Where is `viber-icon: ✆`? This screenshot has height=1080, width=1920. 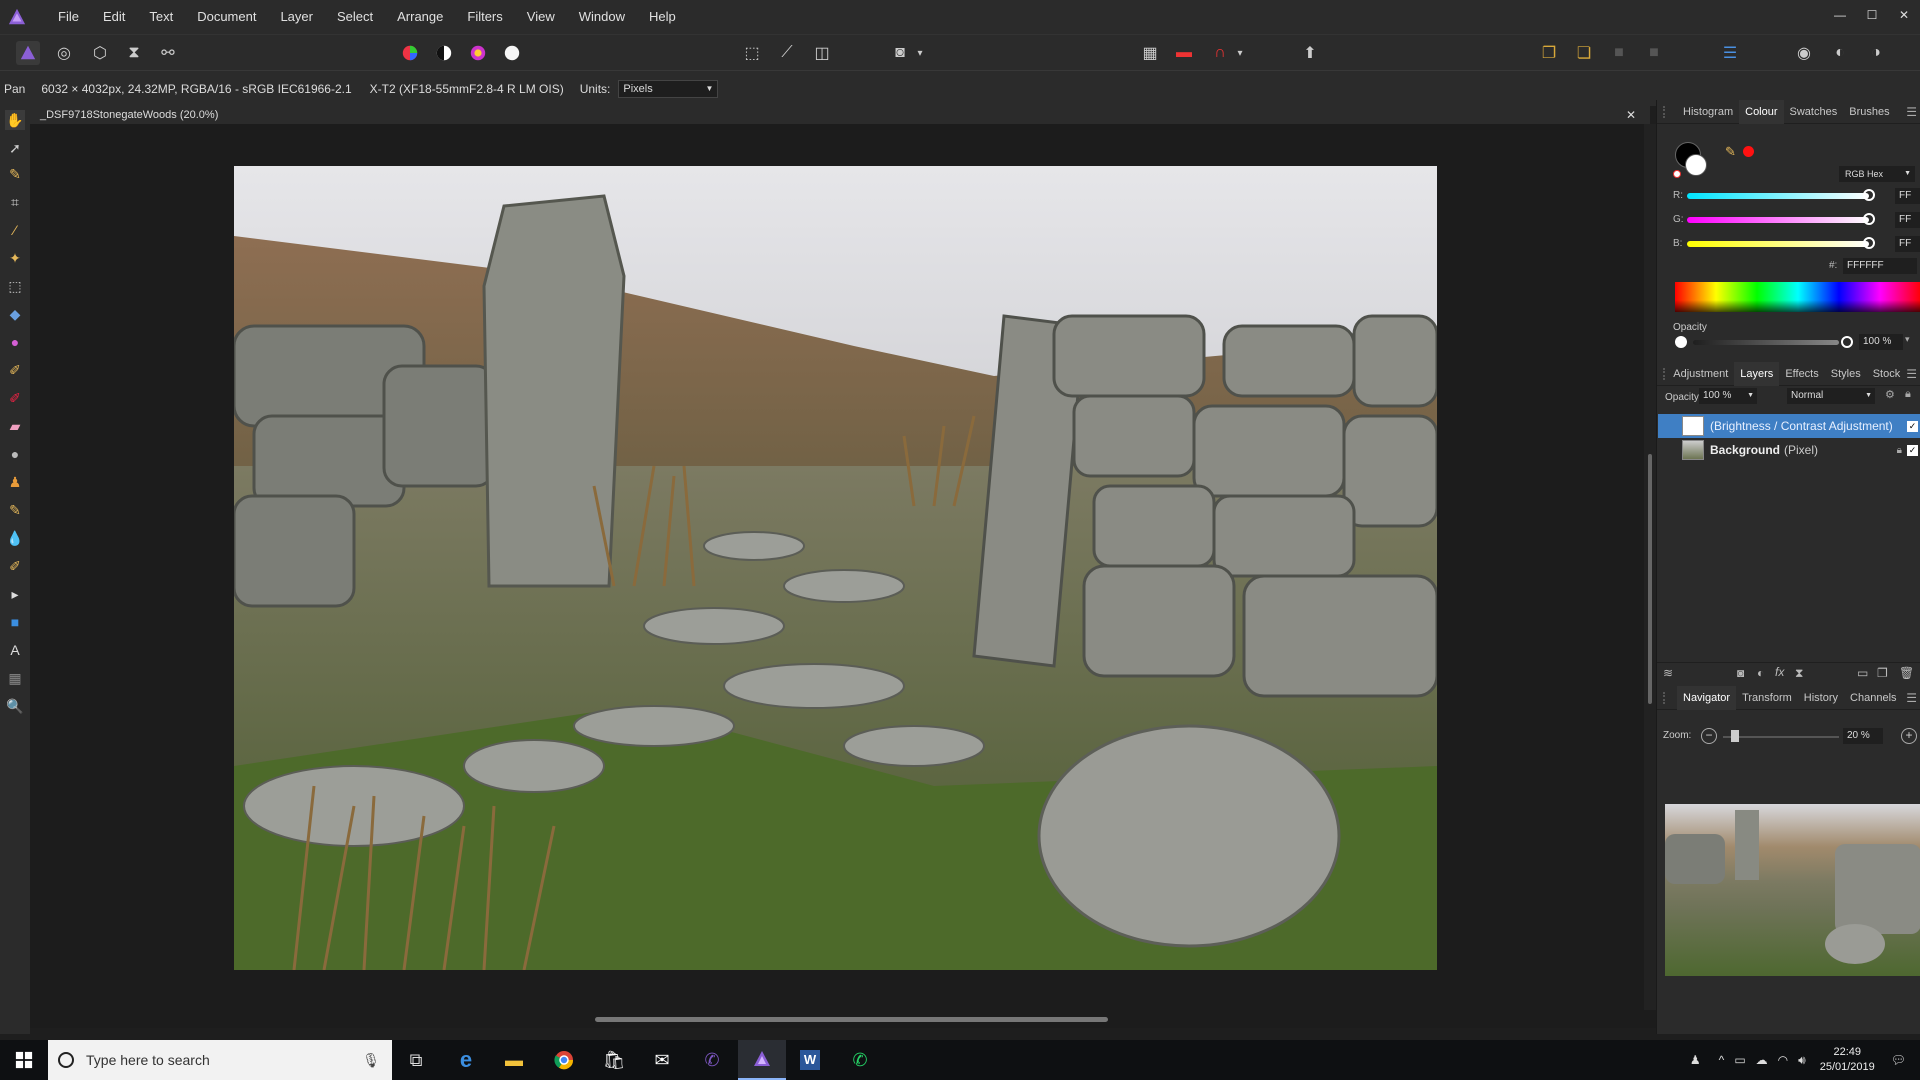
viber-icon: ✆ is located at coordinates (712, 1060).